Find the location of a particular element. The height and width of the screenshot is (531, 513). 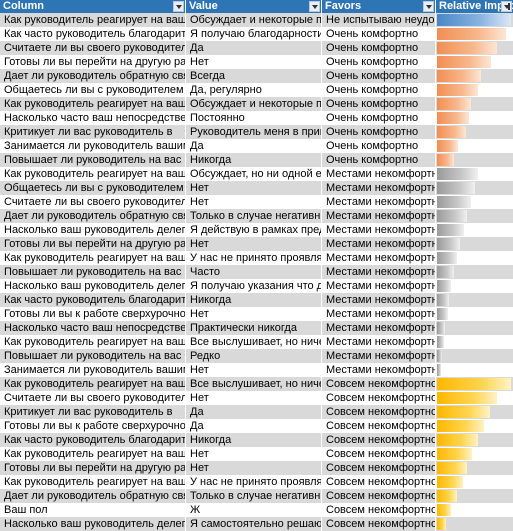

column-cell: Критикует ли вас руководитель в is located at coordinates (93, 132).